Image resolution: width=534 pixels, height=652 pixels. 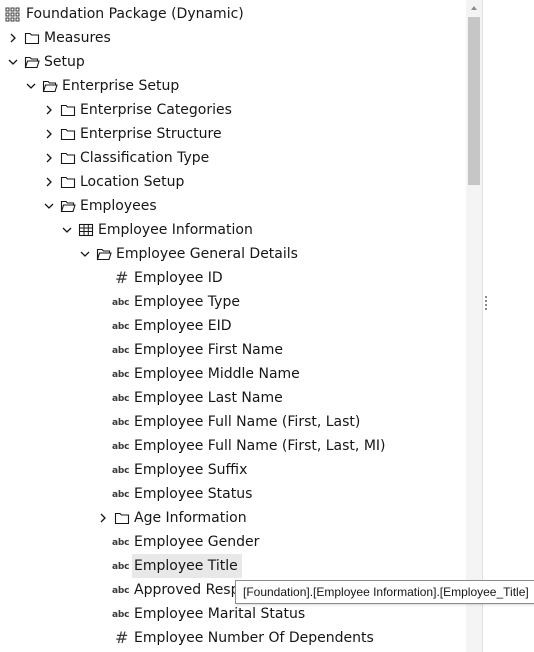 I want to click on tree-node: Enterprise Structure, so click(x=233, y=134).